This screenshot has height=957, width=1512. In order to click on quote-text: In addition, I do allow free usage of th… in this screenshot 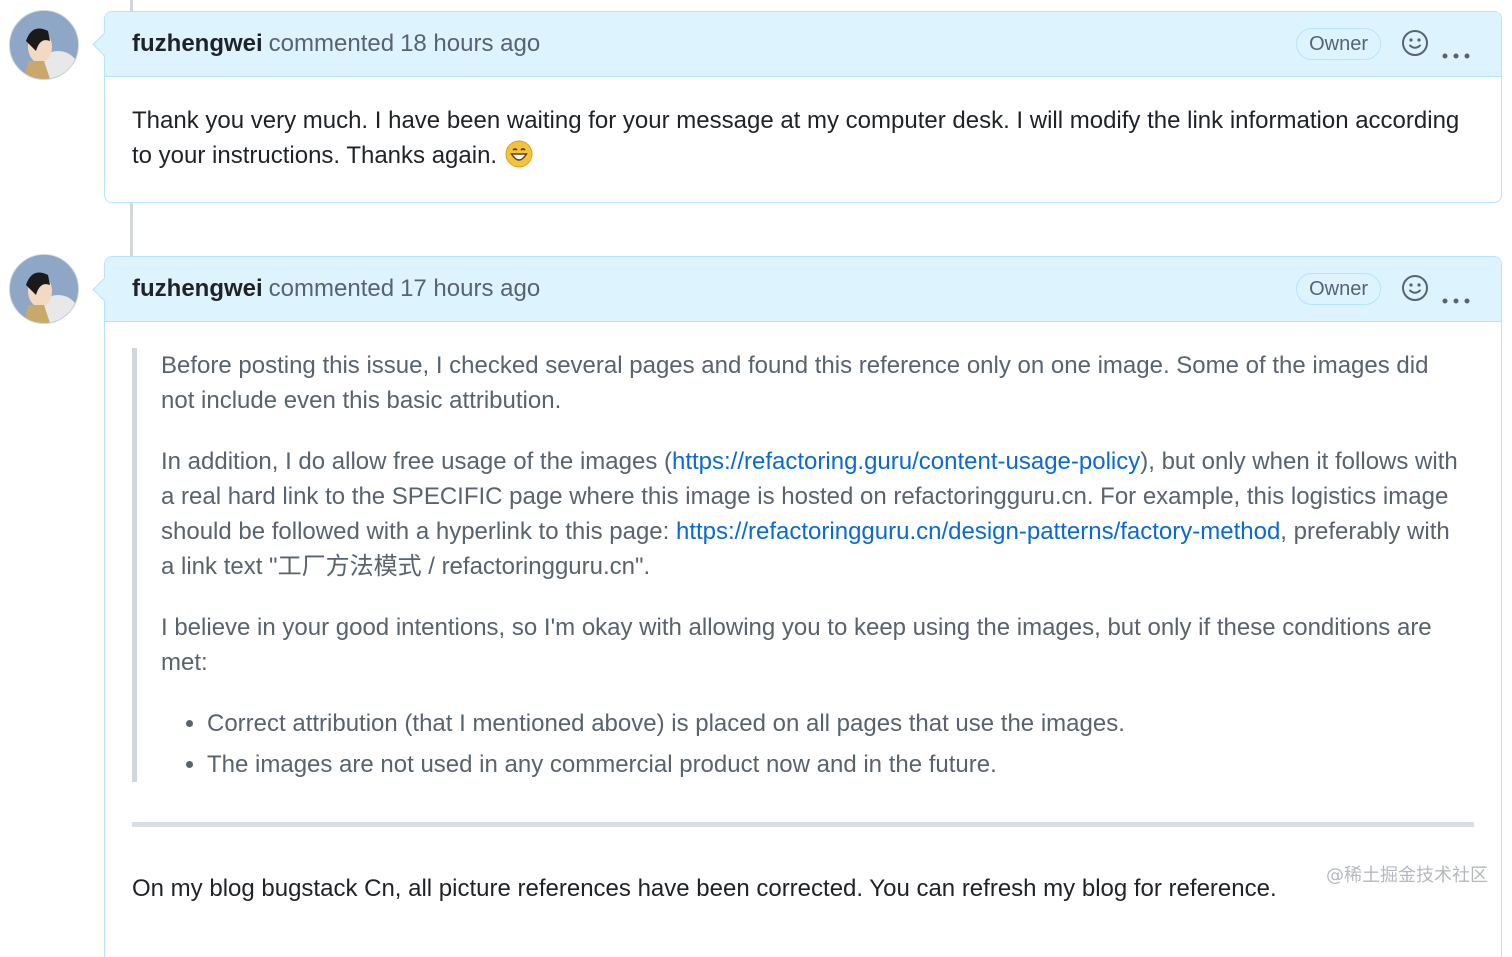, I will do `click(416, 461)`.